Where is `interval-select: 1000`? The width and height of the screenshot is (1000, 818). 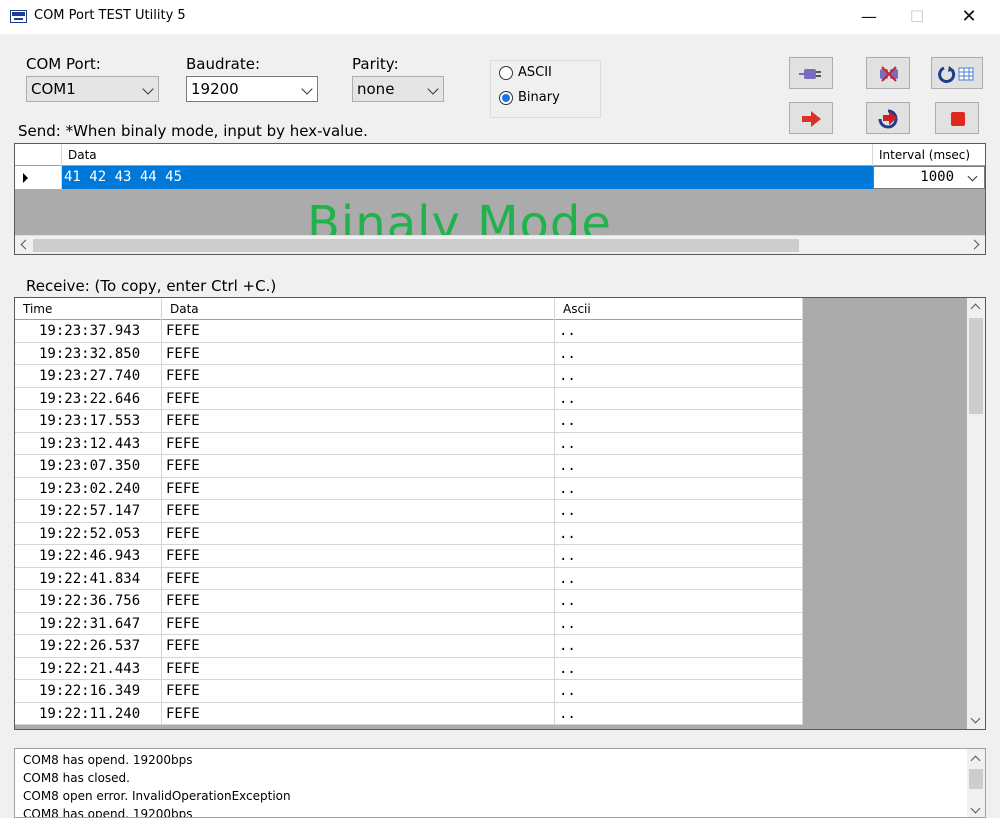
interval-select: 1000 is located at coordinates (929, 177).